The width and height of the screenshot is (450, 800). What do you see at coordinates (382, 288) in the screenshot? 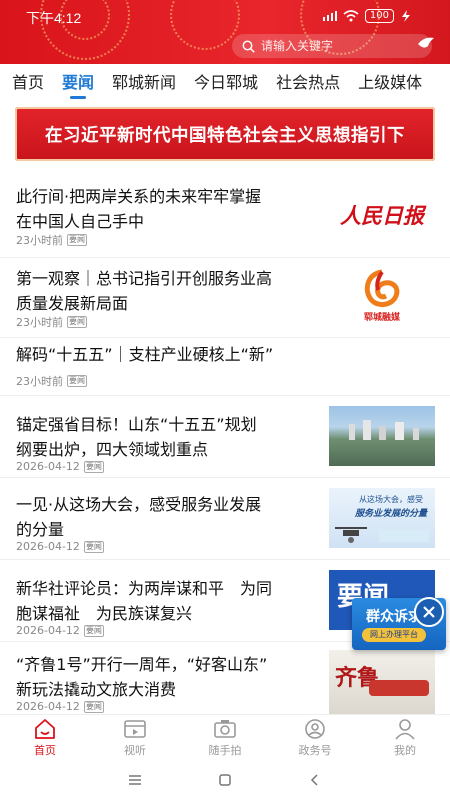
I see `yuncheng-media-logo` at bounding box center [382, 288].